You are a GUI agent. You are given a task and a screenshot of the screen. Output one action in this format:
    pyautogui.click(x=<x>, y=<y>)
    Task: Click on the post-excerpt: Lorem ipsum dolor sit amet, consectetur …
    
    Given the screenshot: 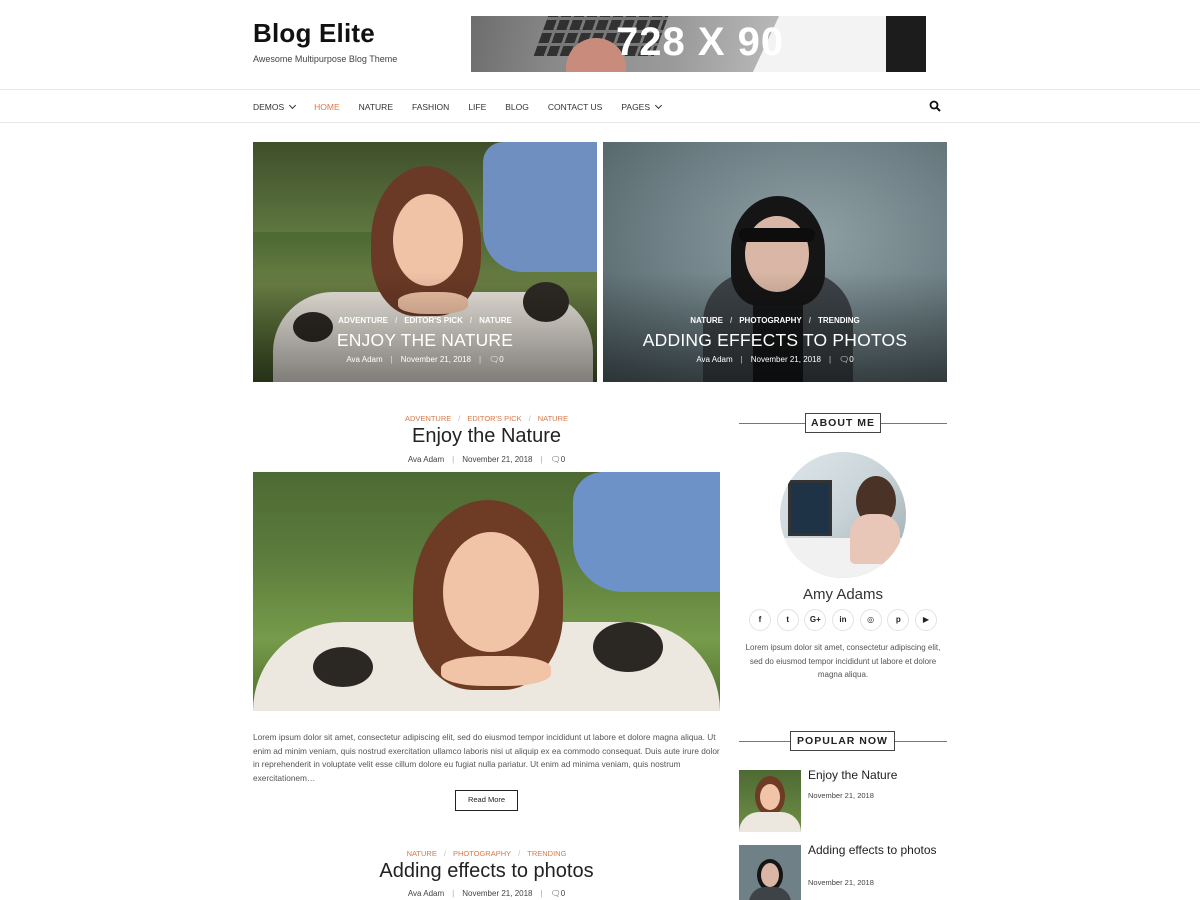 What is the action you would take?
    pyautogui.click(x=486, y=758)
    